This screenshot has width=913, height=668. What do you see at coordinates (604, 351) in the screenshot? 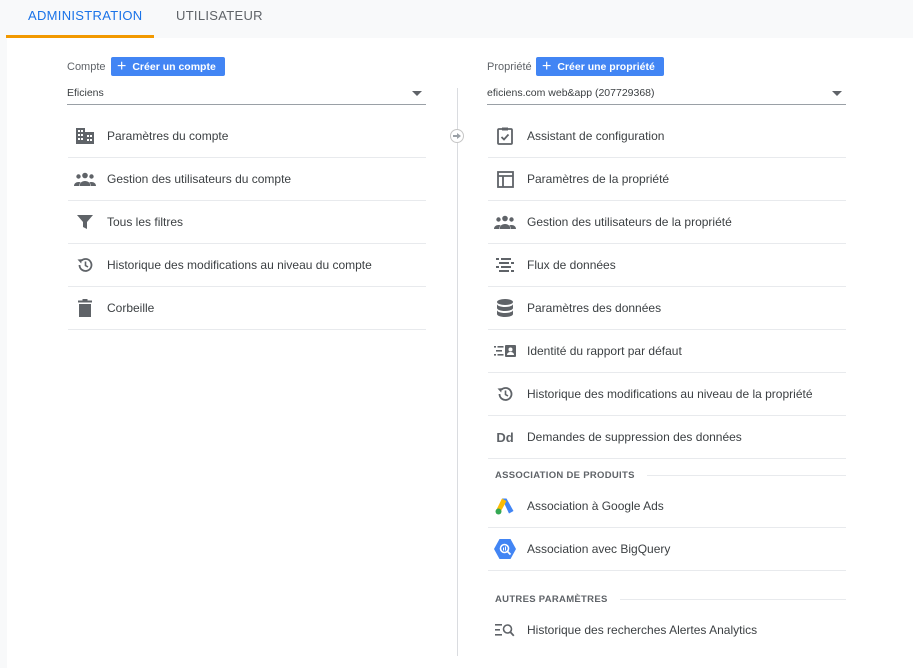
I see `item-label: Identité du rapport par défaut` at bounding box center [604, 351].